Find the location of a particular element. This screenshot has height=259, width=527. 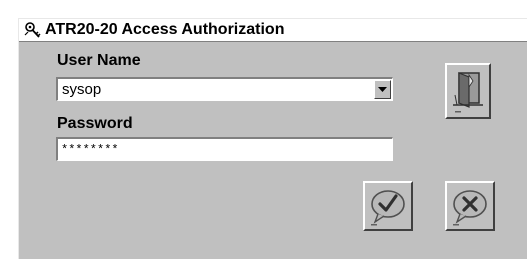

cancel-x-icon is located at coordinates (470, 208).